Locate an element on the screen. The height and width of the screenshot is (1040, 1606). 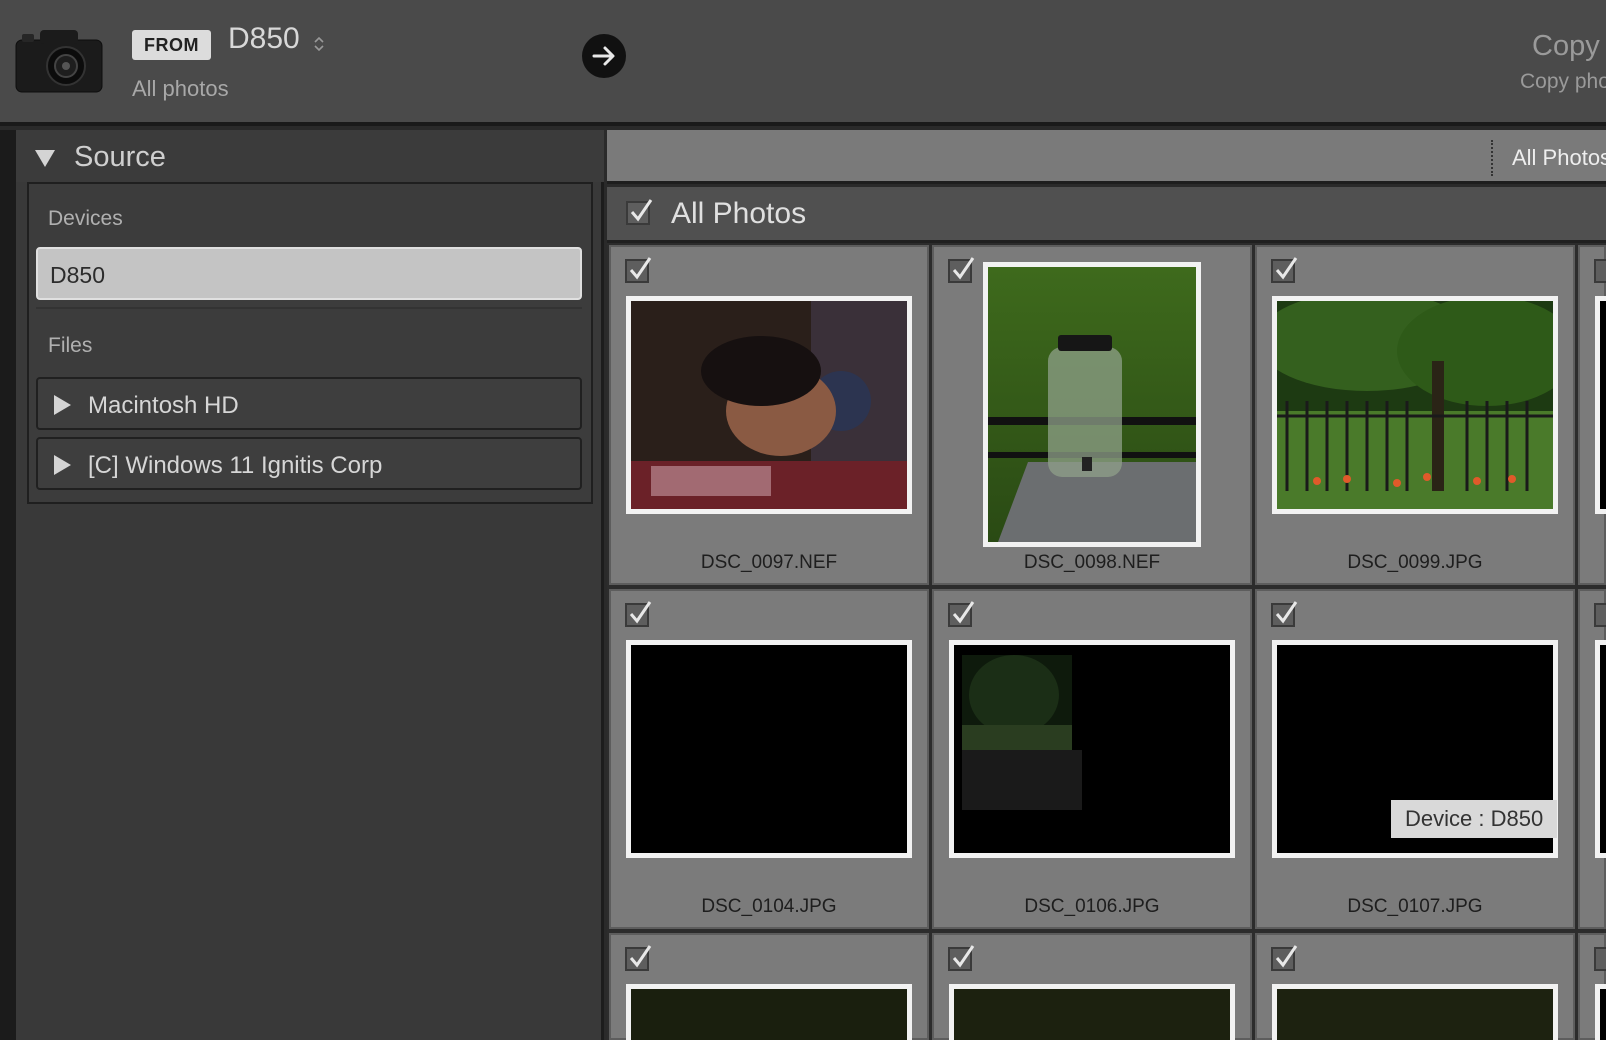
grid-toolbar is located at coordinates (1106, 157).